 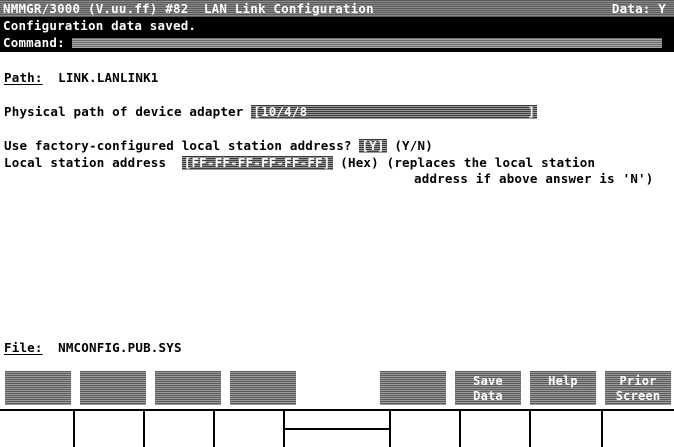 What do you see at coordinates (563, 388) in the screenshot?
I see `help-key: Help` at bounding box center [563, 388].